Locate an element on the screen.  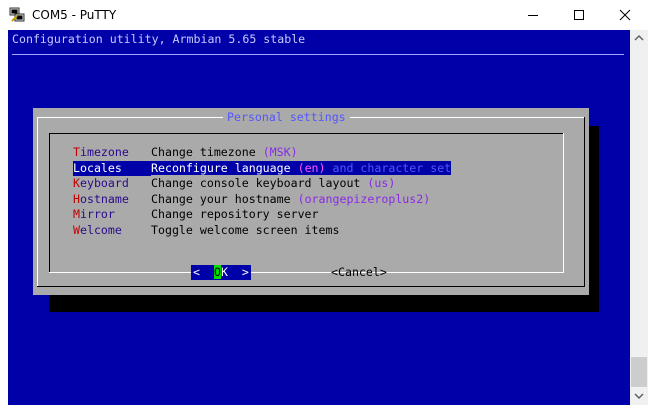
close-button is located at coordinates (625, 15).